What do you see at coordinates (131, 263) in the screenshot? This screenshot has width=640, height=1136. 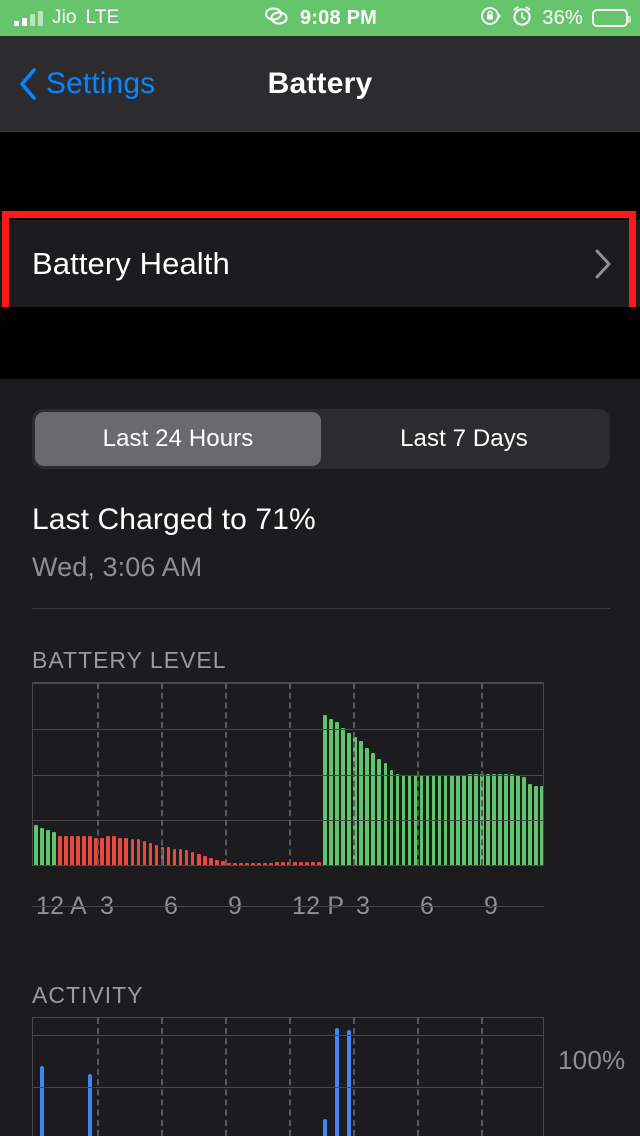 I see `battery-health-label: Battery Health` at bounding box center [131, 263].